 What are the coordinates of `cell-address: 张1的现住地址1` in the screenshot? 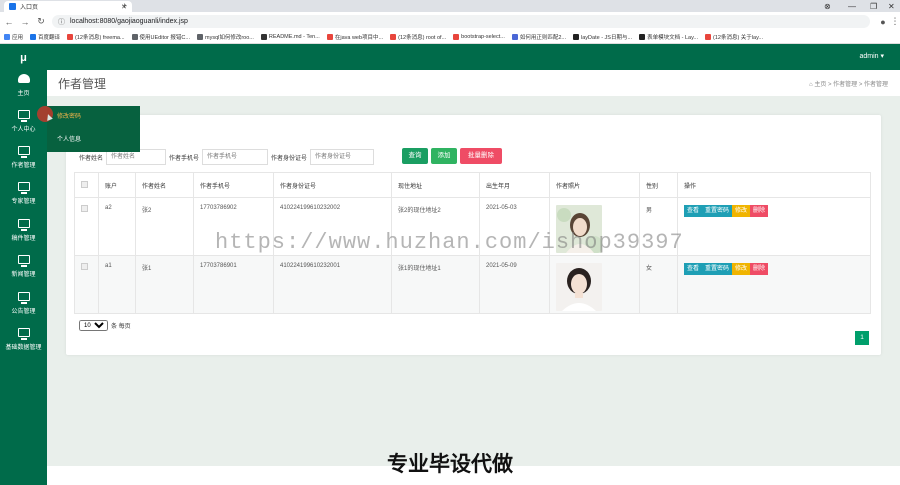 It's located at (435, 284).